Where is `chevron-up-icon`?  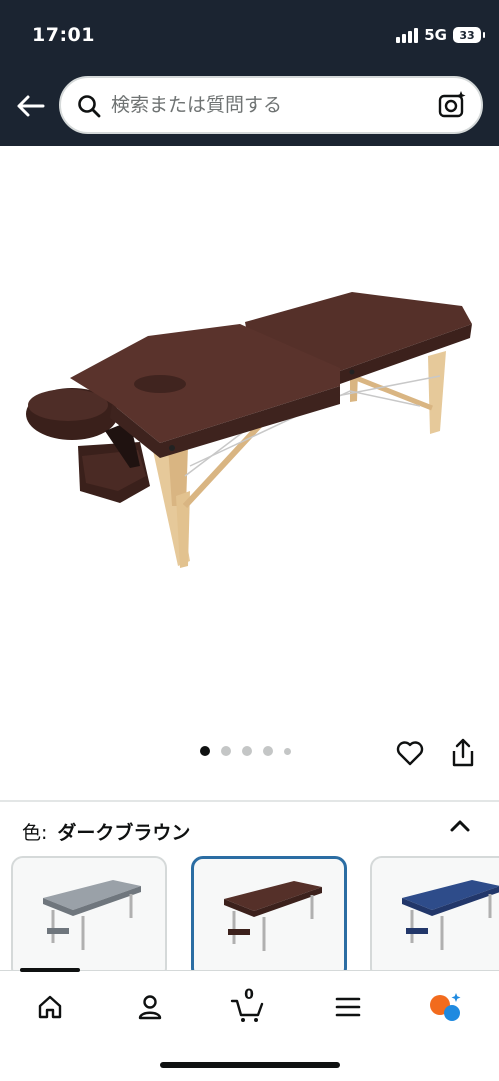
chevron-up-icon is located at coordinates (460, 826).